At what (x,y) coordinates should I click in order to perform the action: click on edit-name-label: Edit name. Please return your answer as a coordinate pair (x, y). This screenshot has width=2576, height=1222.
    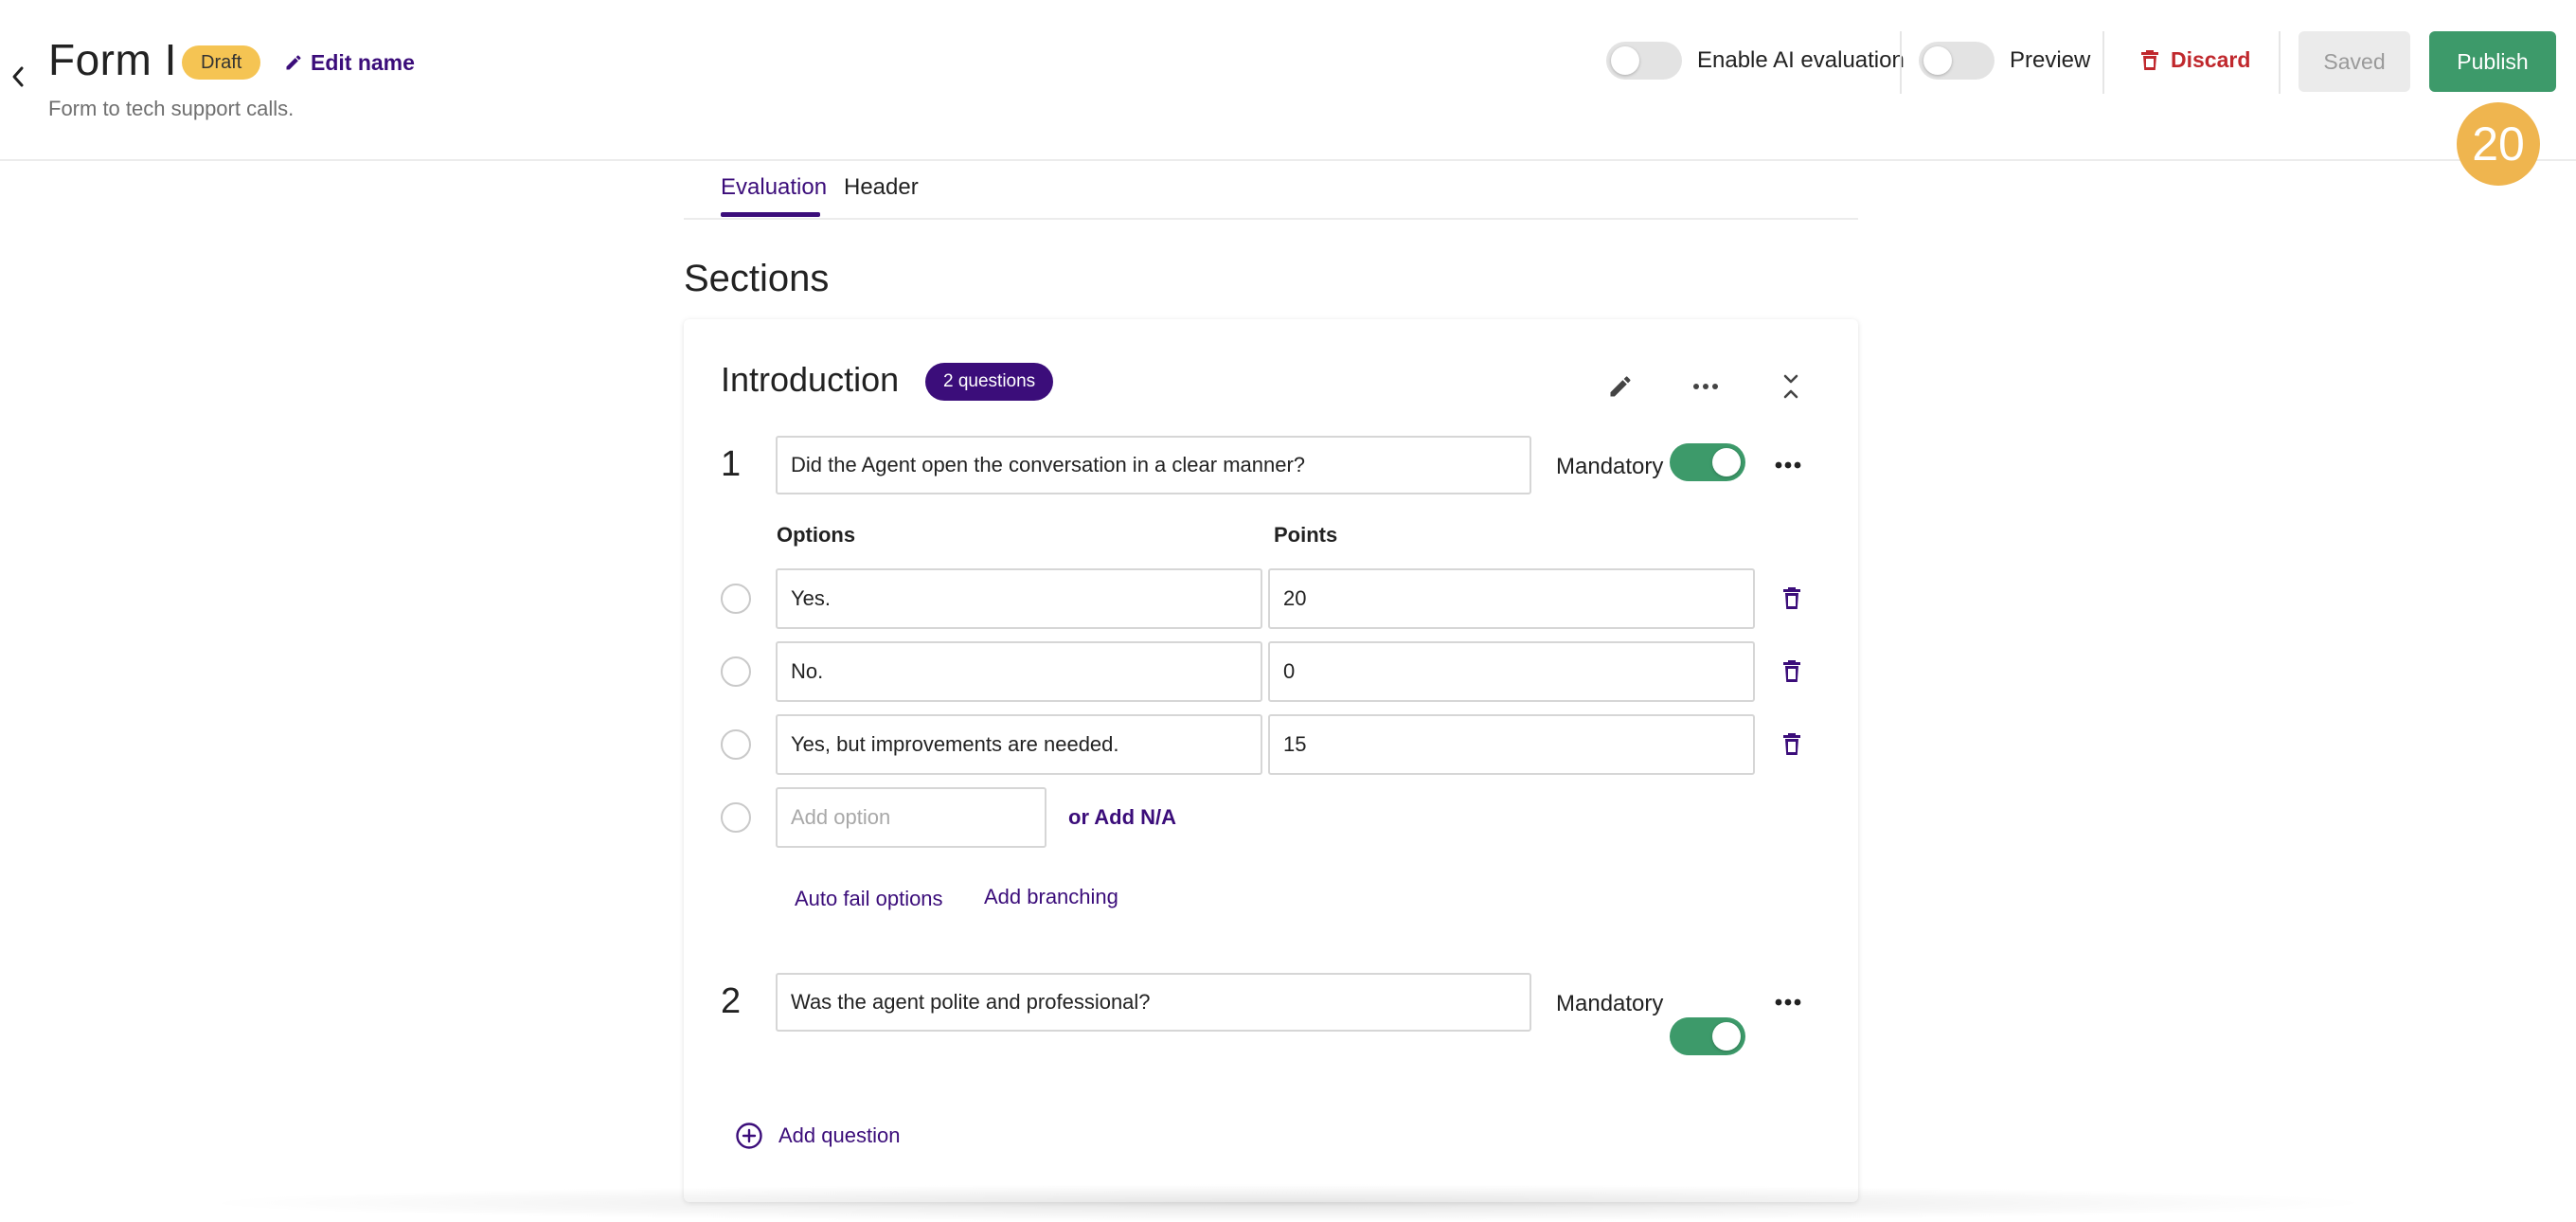
    Looking at the image, I should click on (363, 62).